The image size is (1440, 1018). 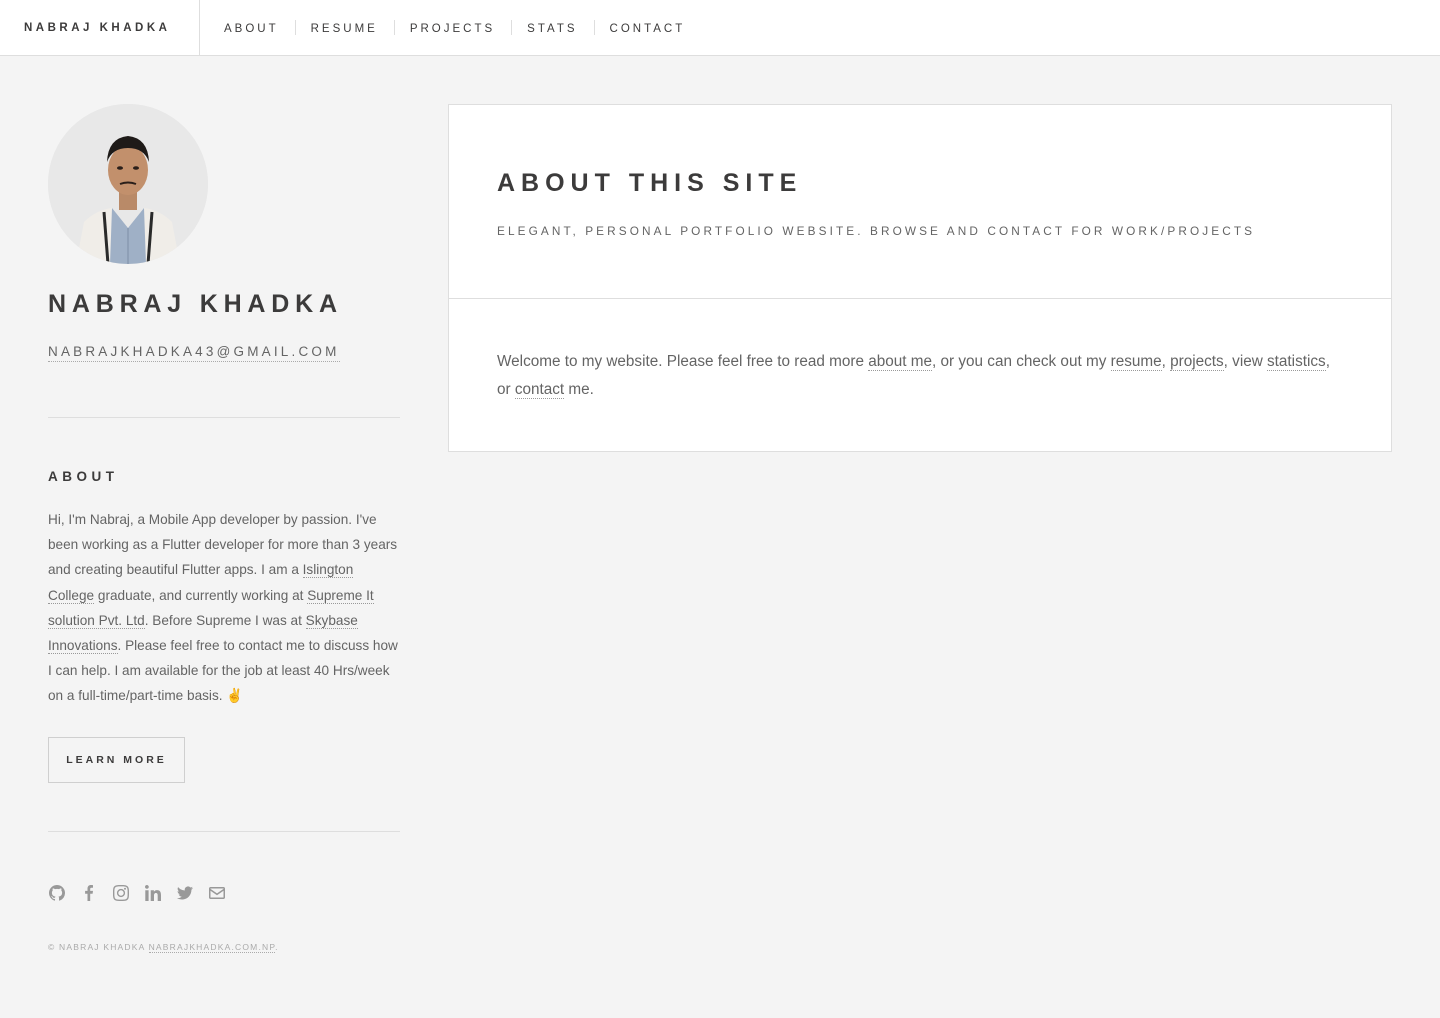 I want to click on linkedin-icon, so click(x=153, y=893).